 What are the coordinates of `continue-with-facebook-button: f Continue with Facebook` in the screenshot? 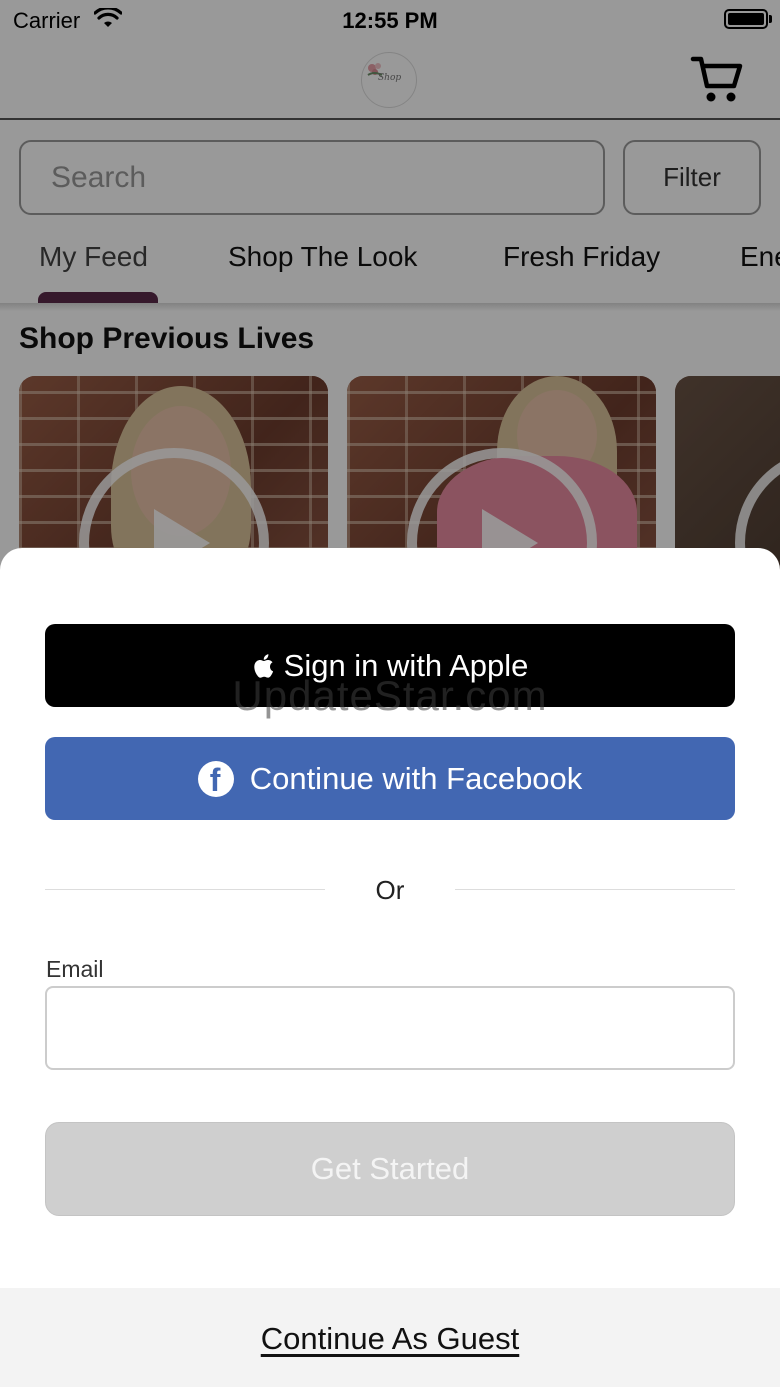 It's located at (390, 778).